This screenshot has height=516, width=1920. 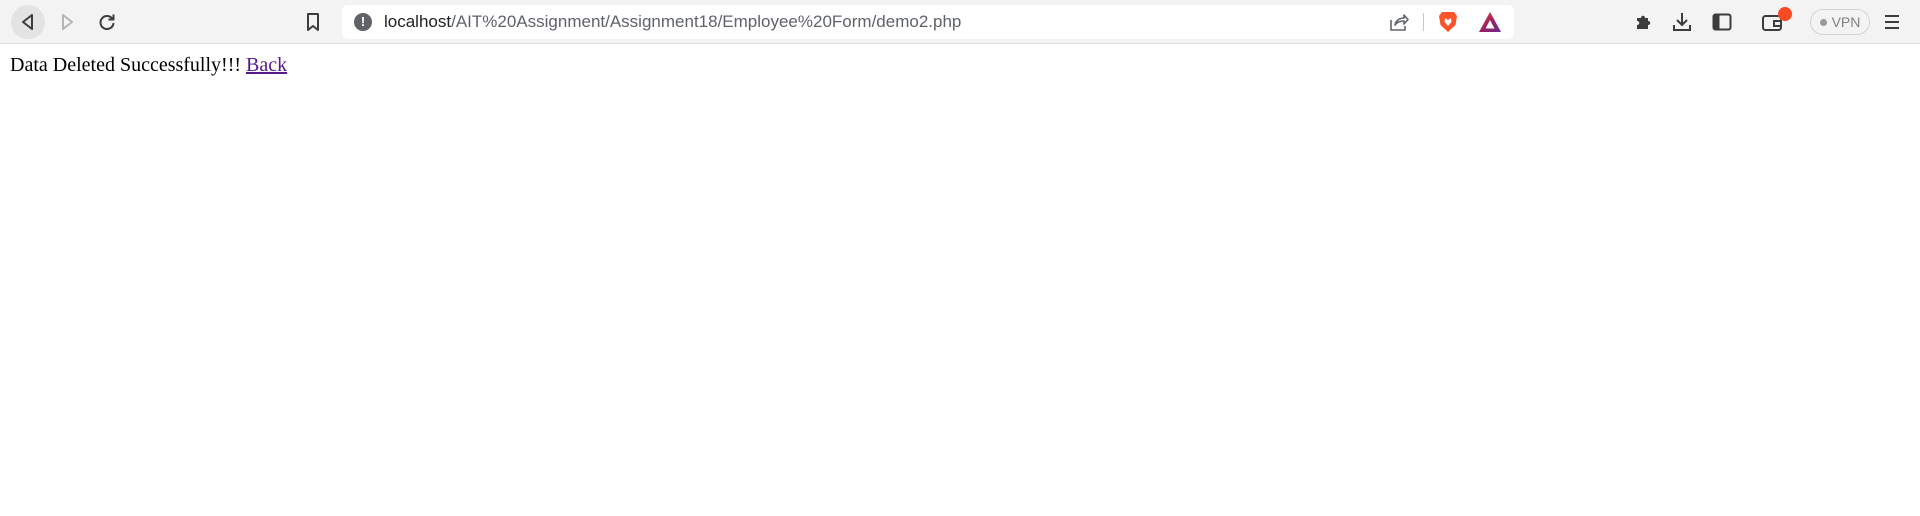 I want to click on brave-shields-icon, so click(x=1448, y=22).